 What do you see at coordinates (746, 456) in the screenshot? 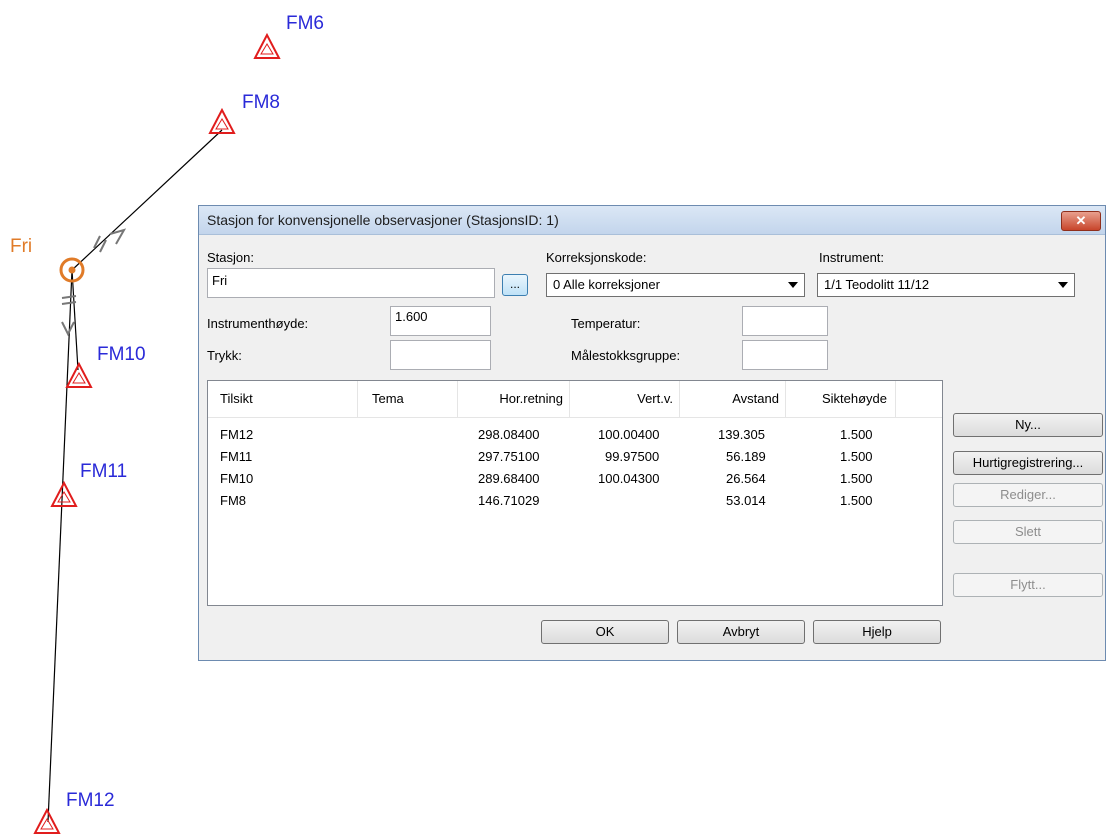
I see `cell-avstand: 56.189` at bounding box center [746, 456].